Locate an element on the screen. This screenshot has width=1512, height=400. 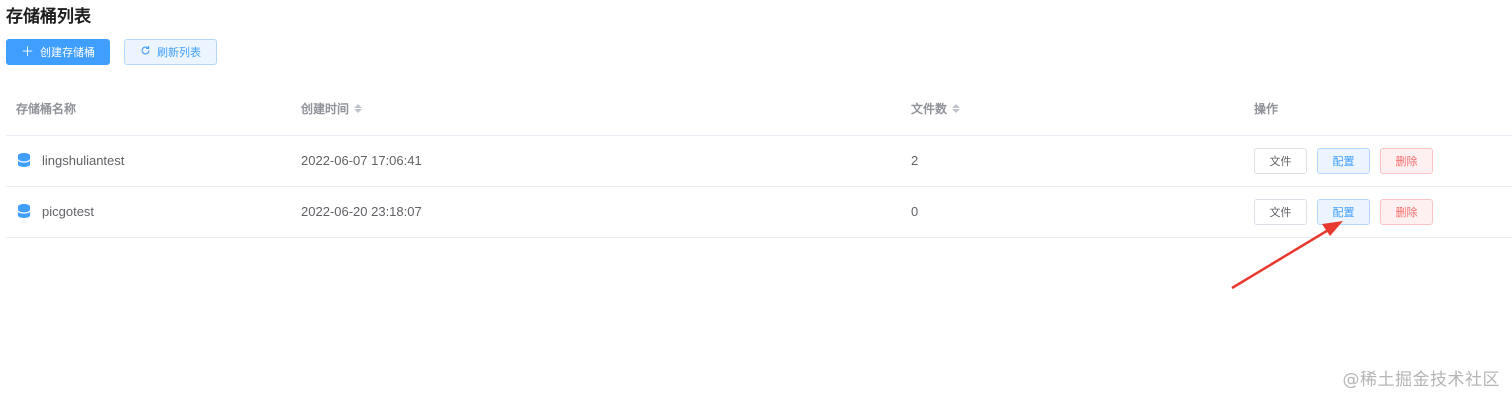
column-header-actions: 操作 is located at coordinates (1266, 108).